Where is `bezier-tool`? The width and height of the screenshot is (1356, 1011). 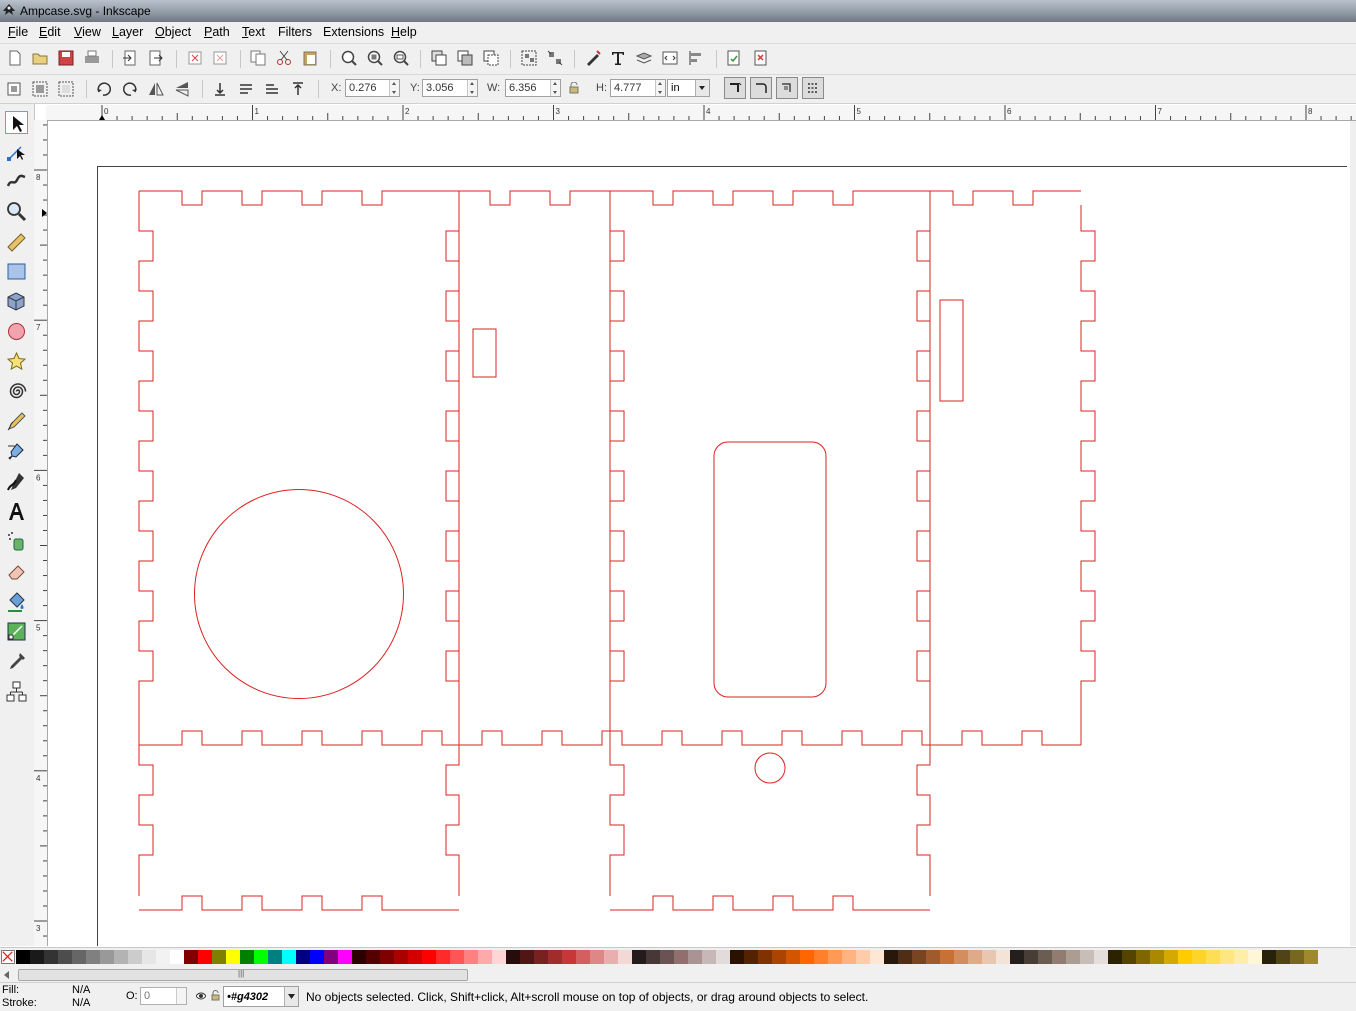
bezier-tool is located at coordinates (16, 451).